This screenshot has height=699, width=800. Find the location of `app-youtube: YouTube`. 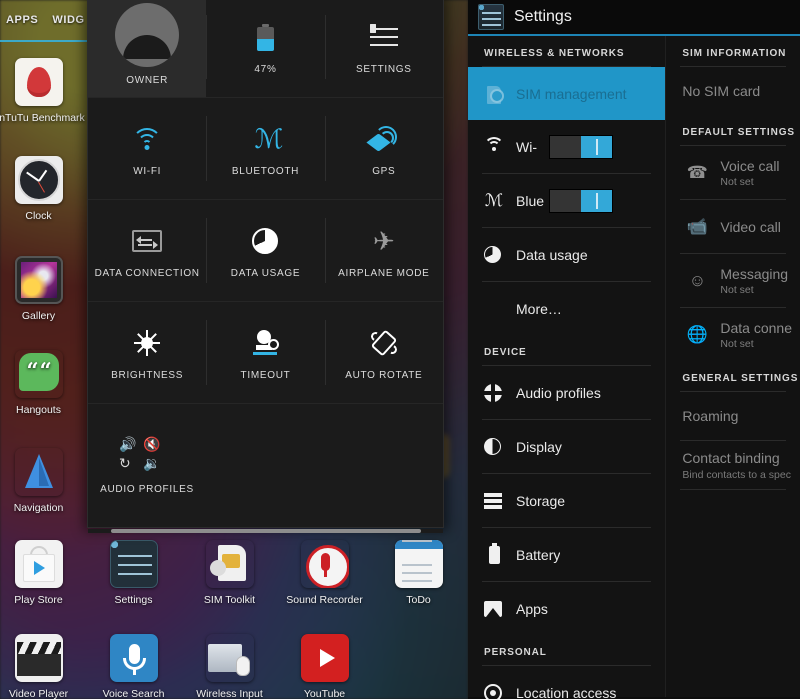

app-youtube: YouTube is located at coordinates (324, 666).